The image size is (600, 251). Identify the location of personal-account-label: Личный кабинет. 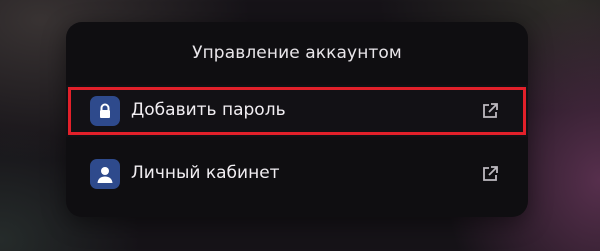
(205, 173).